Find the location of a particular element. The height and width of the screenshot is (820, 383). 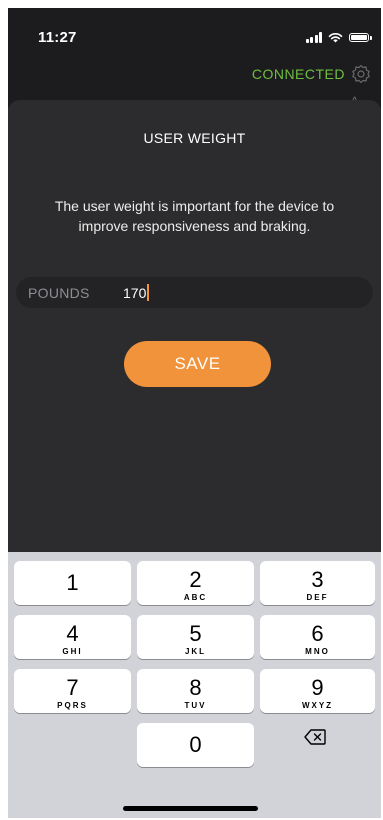

connection-status: CONNECTED is located at coordinates (298, 74).